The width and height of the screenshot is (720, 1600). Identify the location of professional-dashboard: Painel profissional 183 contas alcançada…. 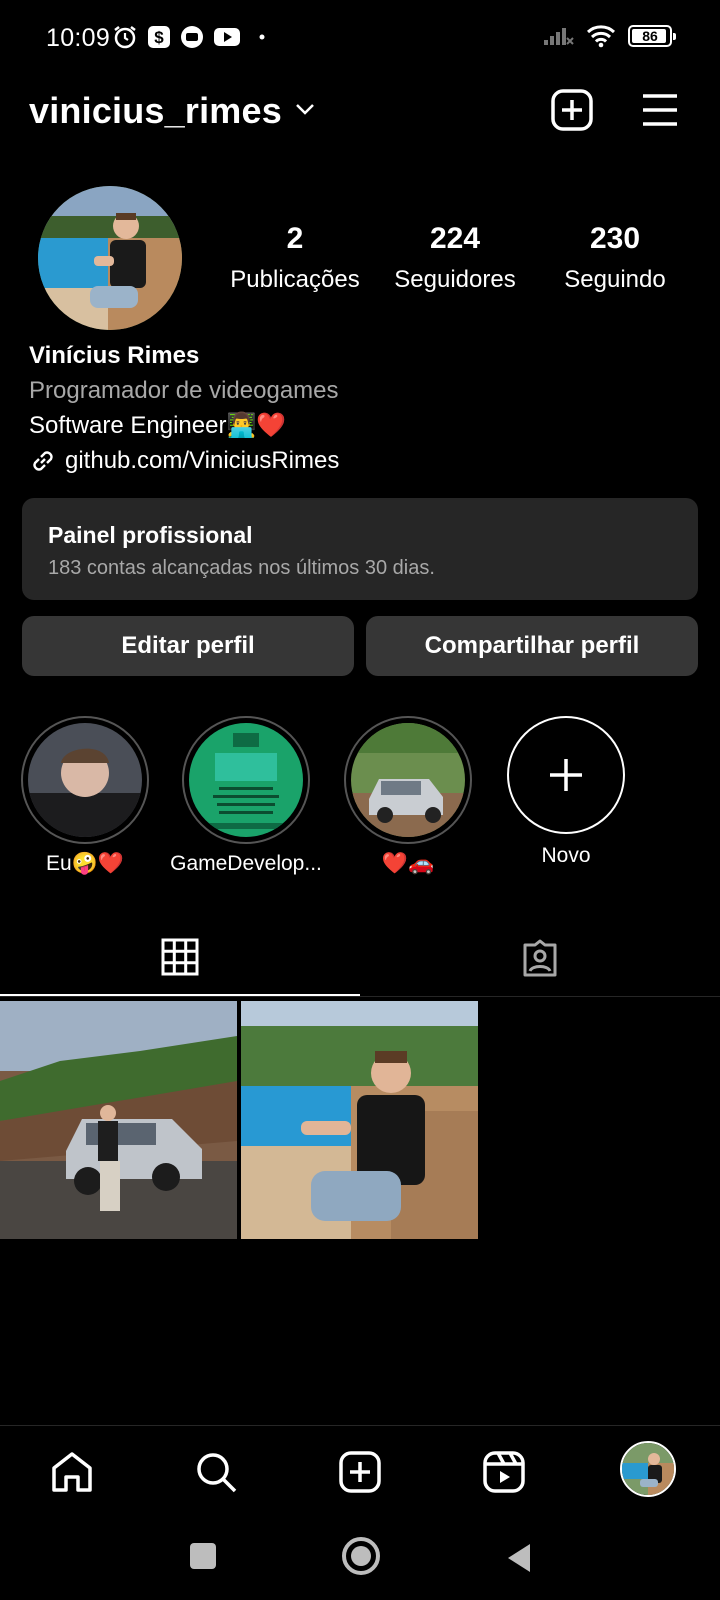
(360, 549).